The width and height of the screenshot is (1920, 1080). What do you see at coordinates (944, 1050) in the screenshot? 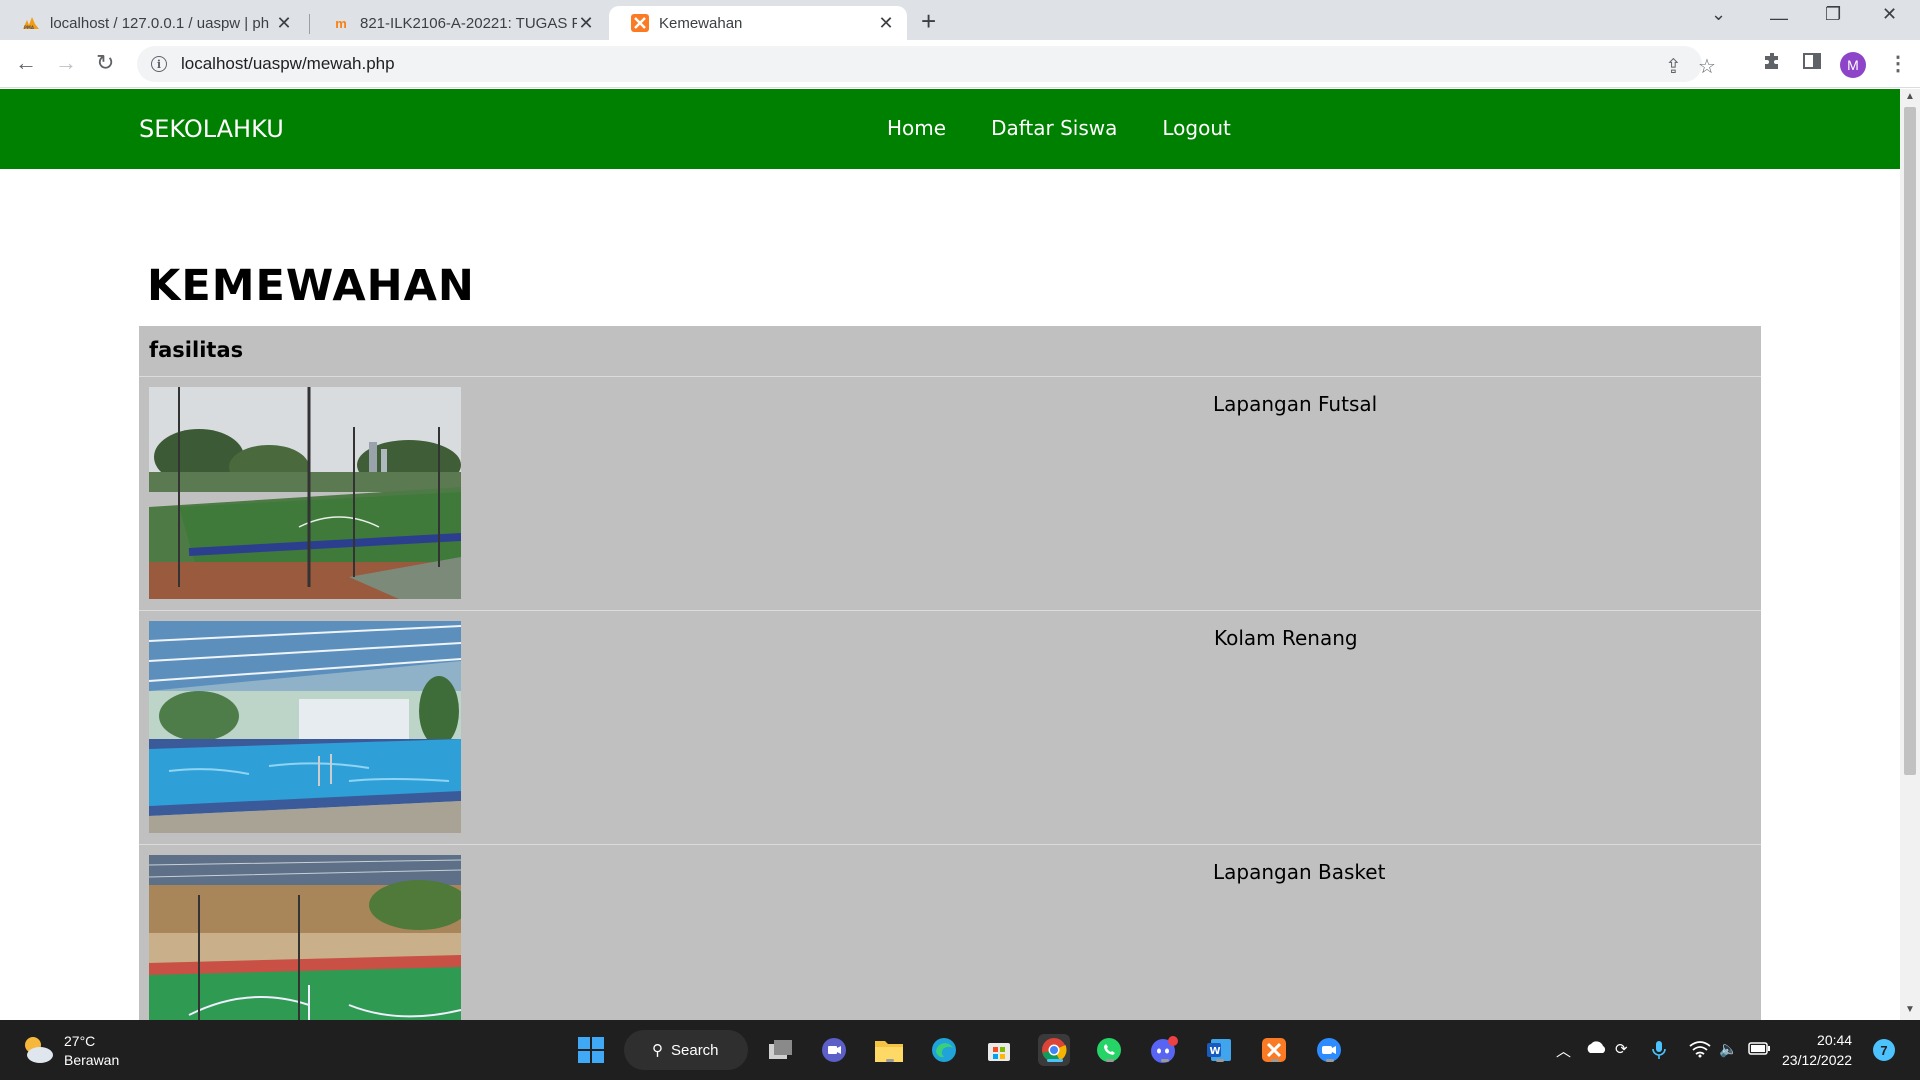
I see `edge-browser-icon` at bounding box center [944, 1050].